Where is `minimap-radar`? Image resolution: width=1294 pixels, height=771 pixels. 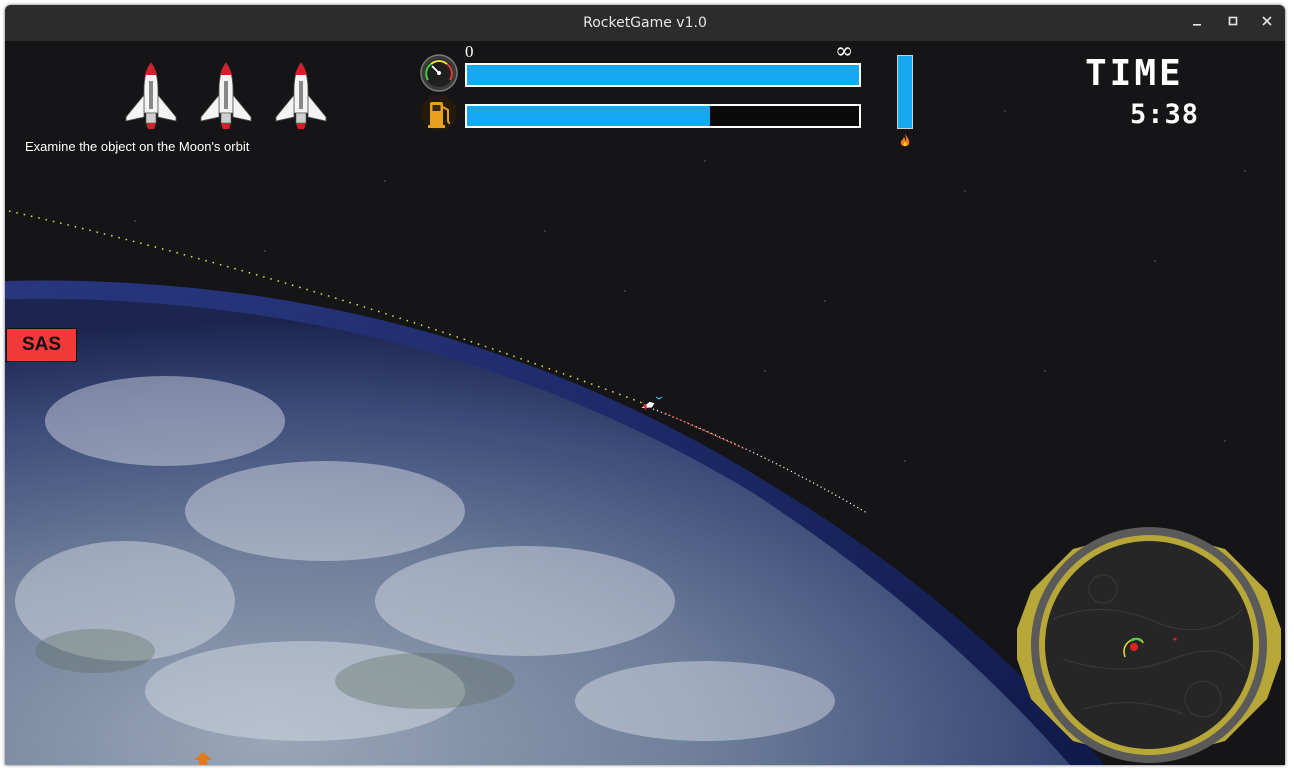
minimap-radar is located at coordinates (1149, 637).